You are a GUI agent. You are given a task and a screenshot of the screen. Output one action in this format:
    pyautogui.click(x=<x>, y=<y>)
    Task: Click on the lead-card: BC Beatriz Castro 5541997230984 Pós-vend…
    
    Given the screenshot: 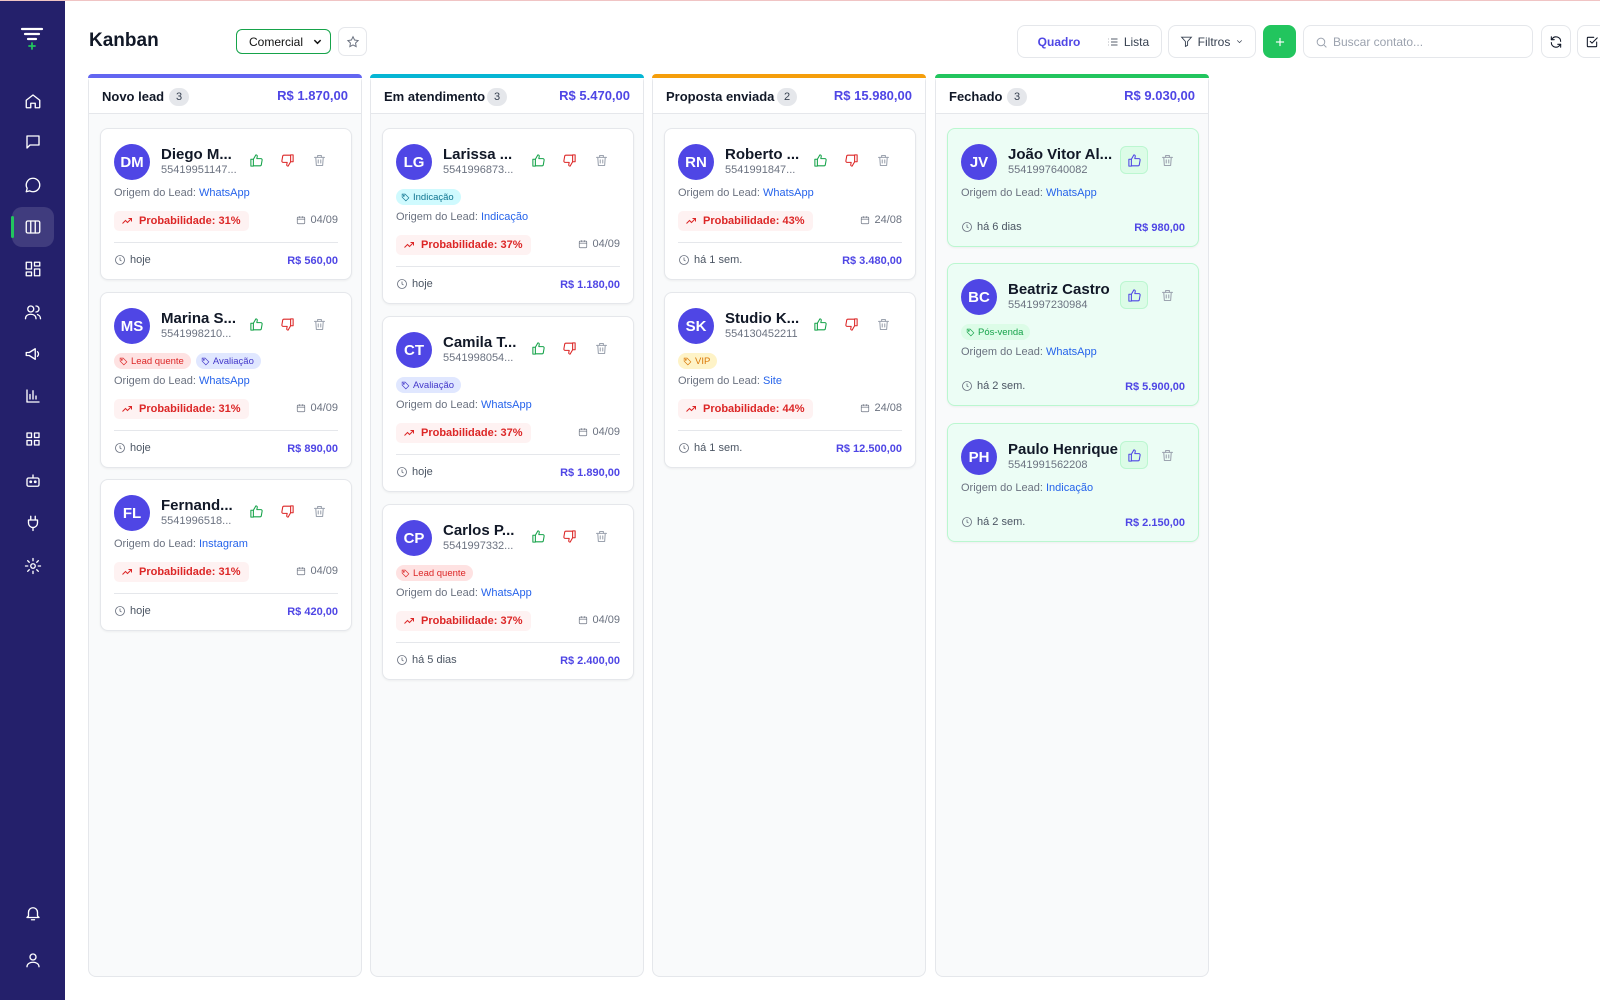 What is the action you would take?
    pyautogui.click(x=1073, y=334)
    